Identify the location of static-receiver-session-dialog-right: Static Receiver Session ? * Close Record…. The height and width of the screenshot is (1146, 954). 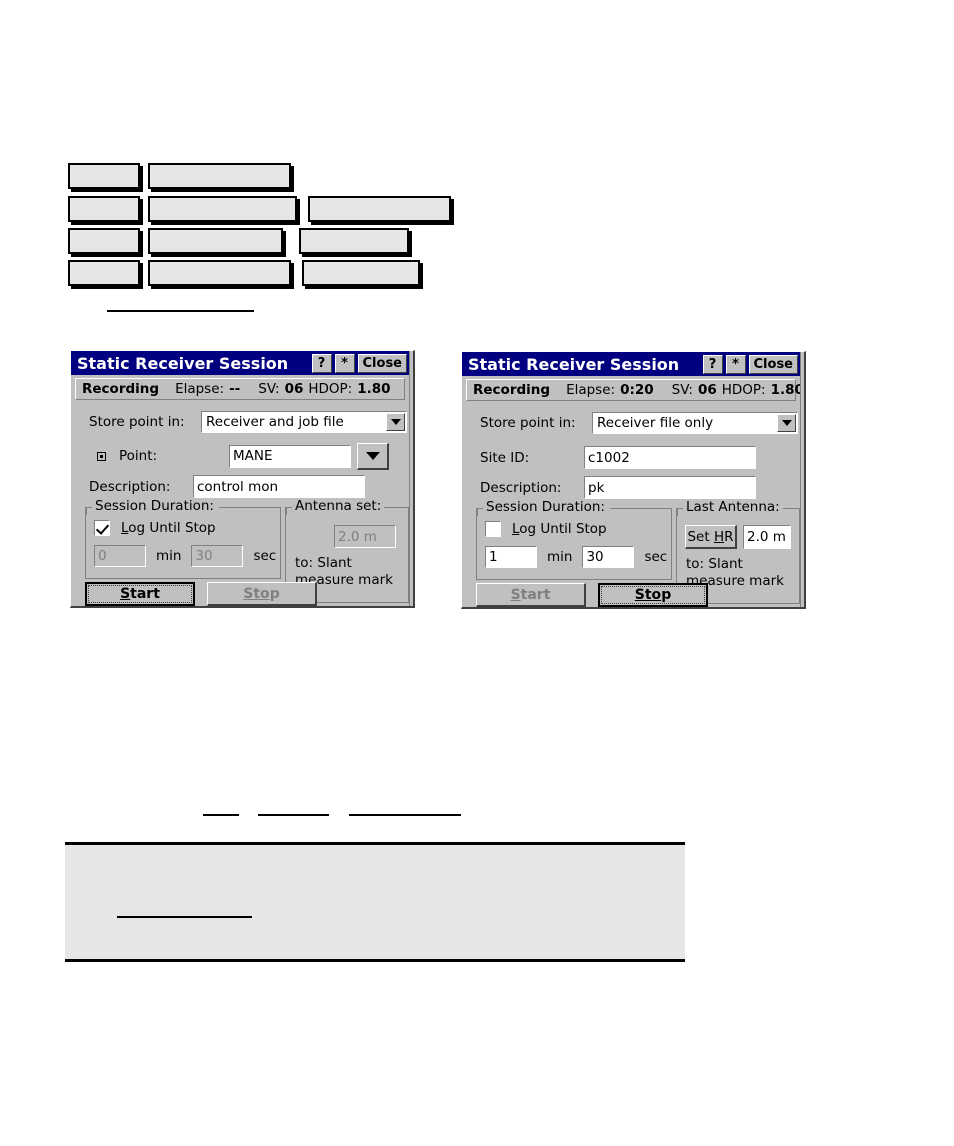
(633, 480).